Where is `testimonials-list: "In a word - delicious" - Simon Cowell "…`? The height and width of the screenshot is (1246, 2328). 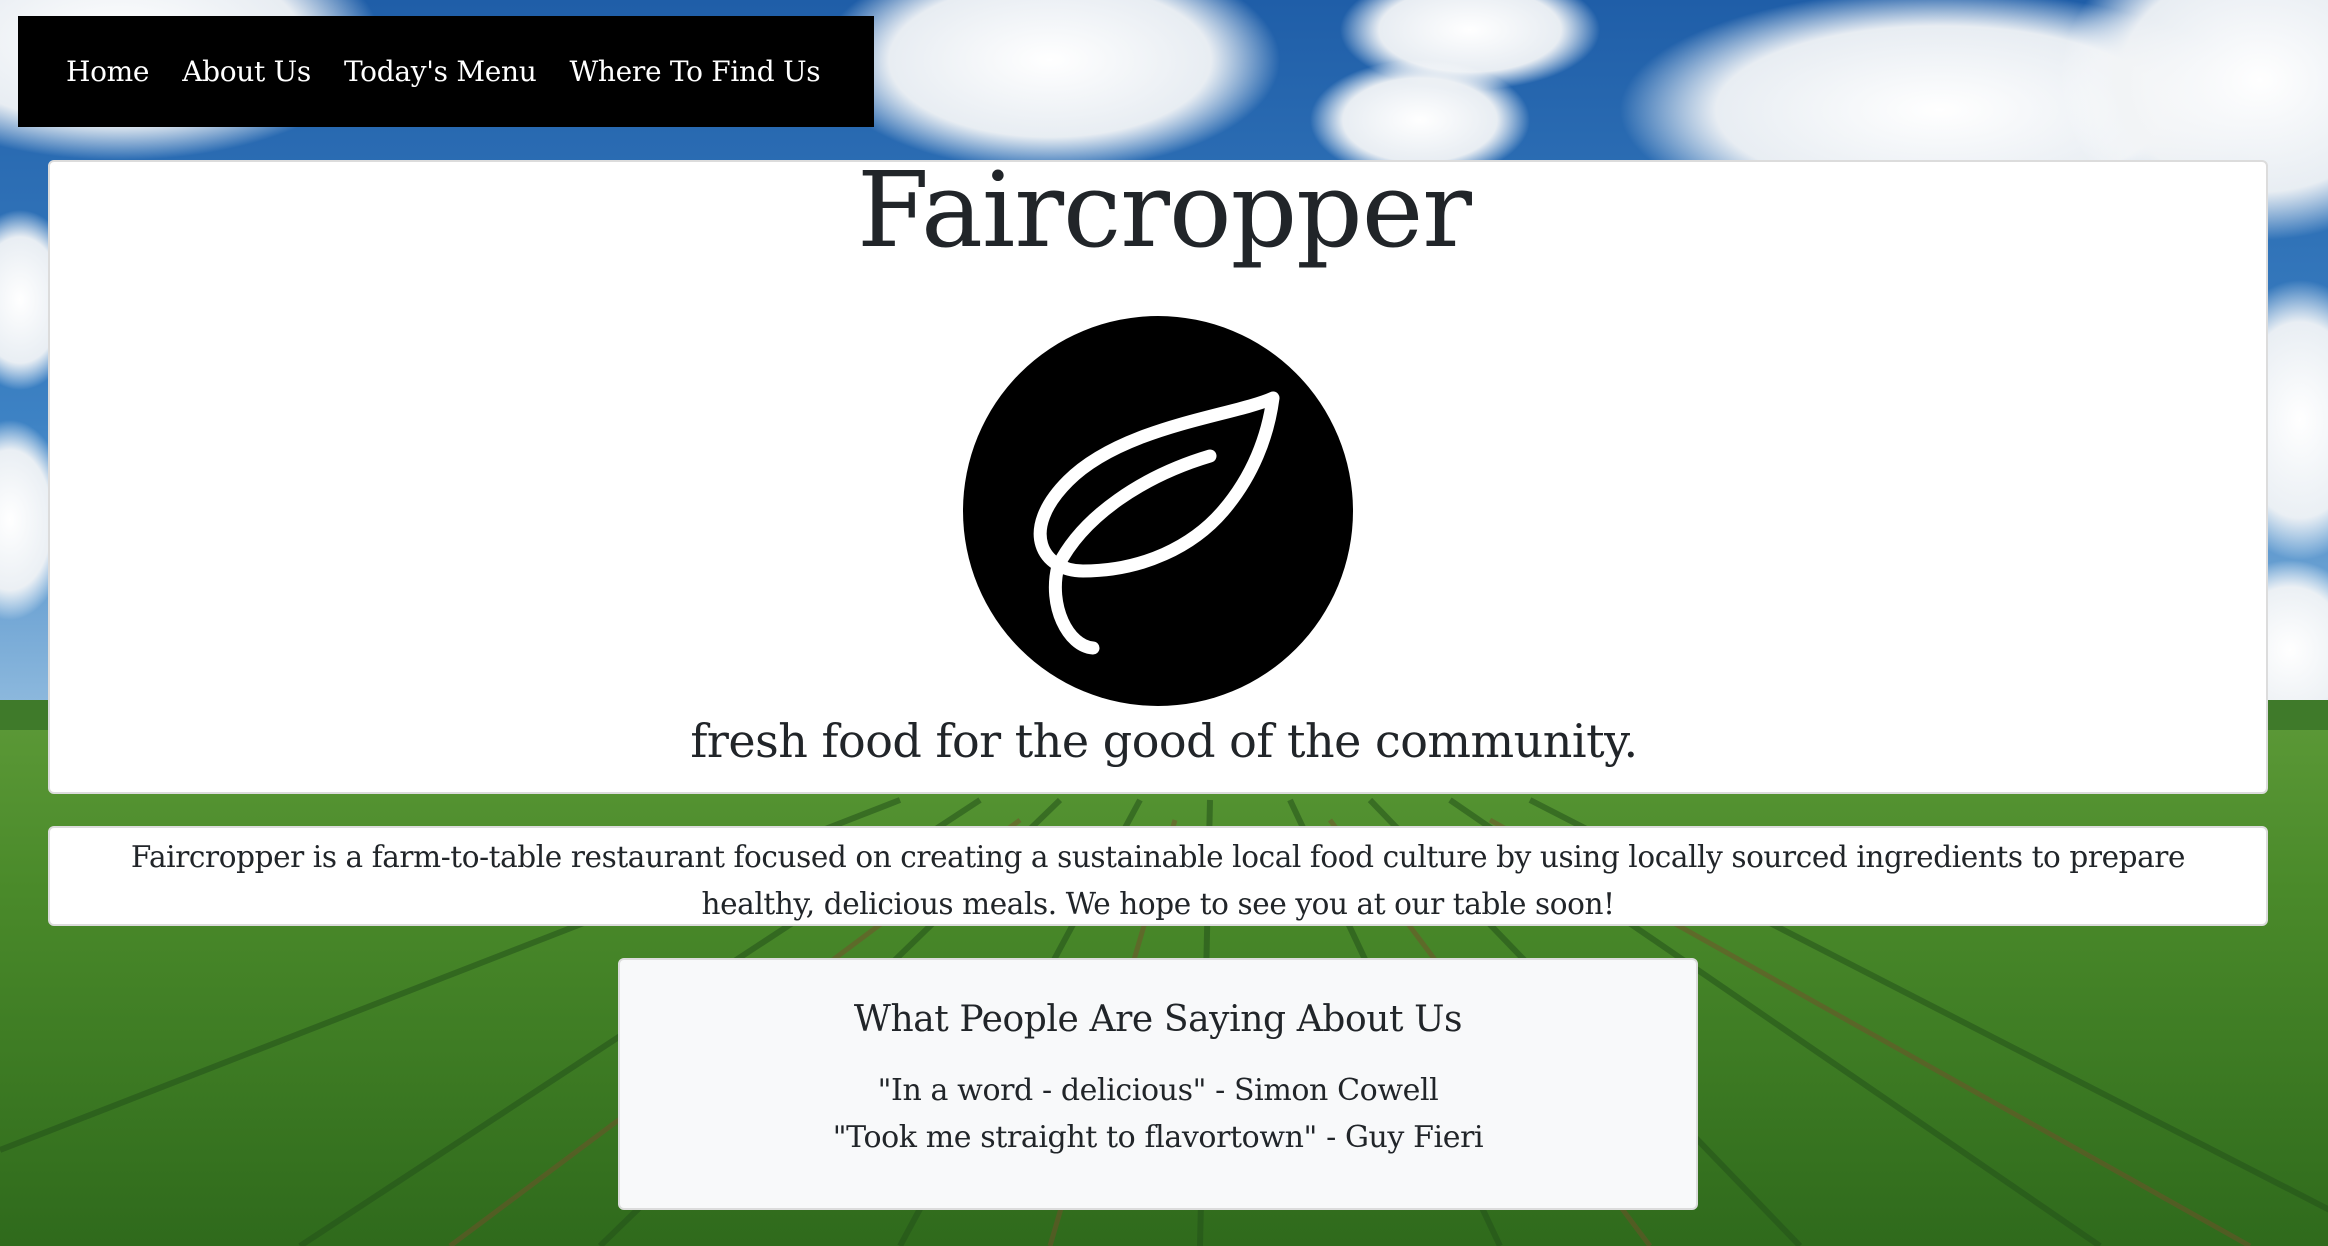
testimonials-list: "In a word - delicious" - Simon Cowell "… is located at coordinates (1158, 1114).